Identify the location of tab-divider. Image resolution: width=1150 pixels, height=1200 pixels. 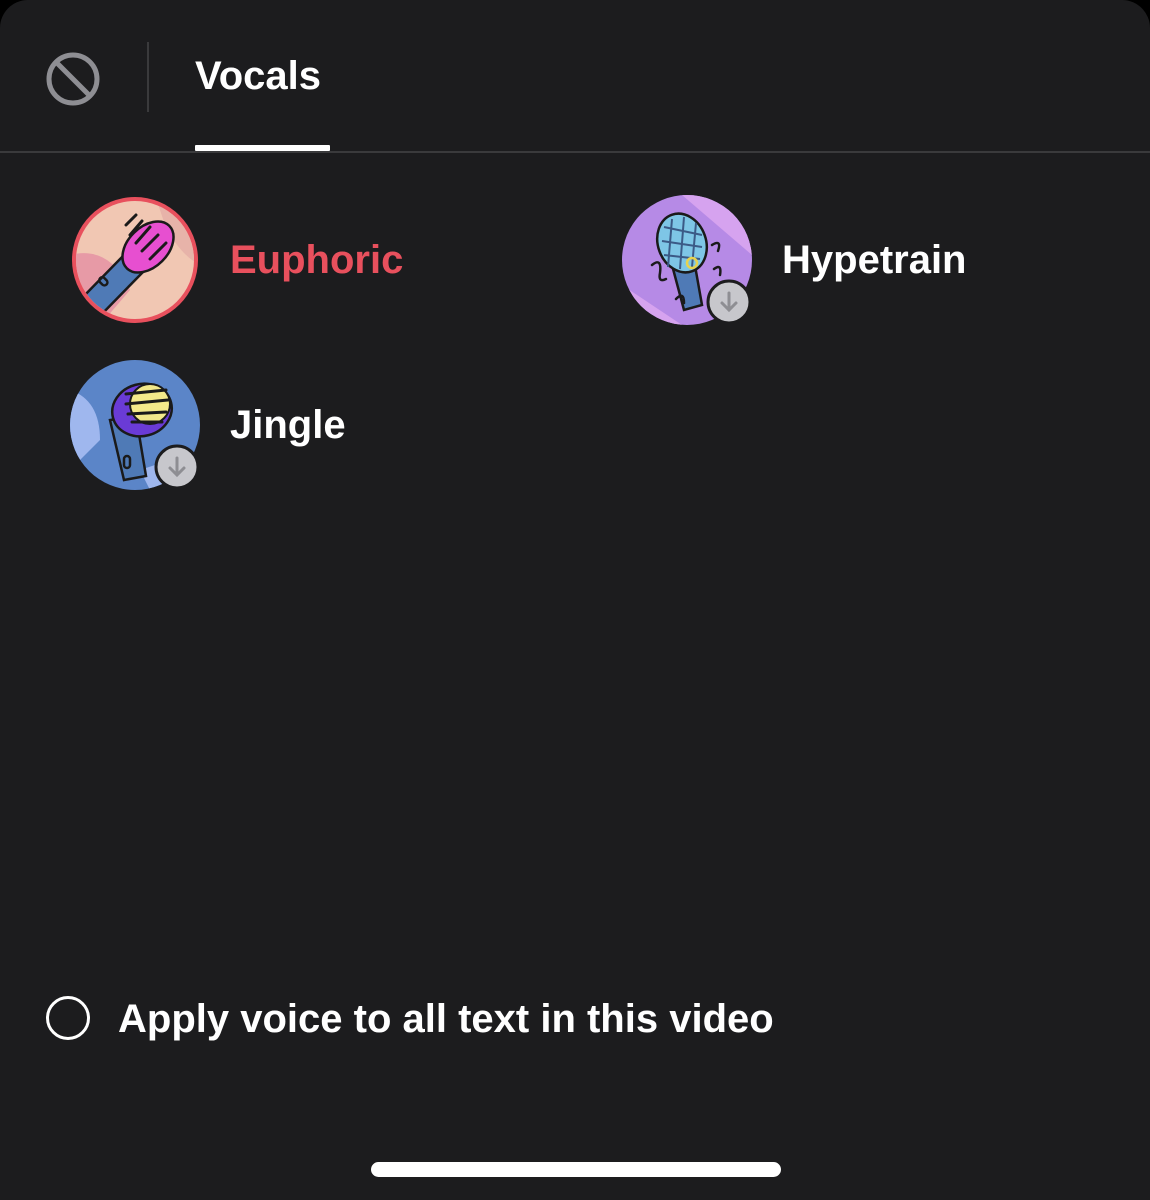
(148, 77).